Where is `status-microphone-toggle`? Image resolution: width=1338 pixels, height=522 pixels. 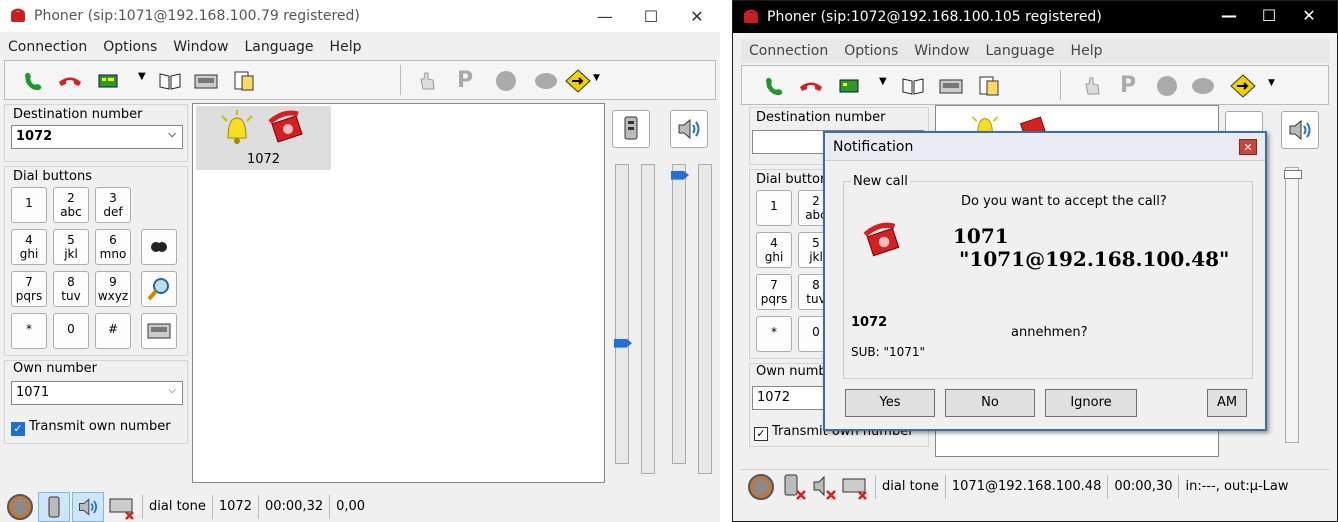 status-microphone-toggle is located at coordinates (54, 507).